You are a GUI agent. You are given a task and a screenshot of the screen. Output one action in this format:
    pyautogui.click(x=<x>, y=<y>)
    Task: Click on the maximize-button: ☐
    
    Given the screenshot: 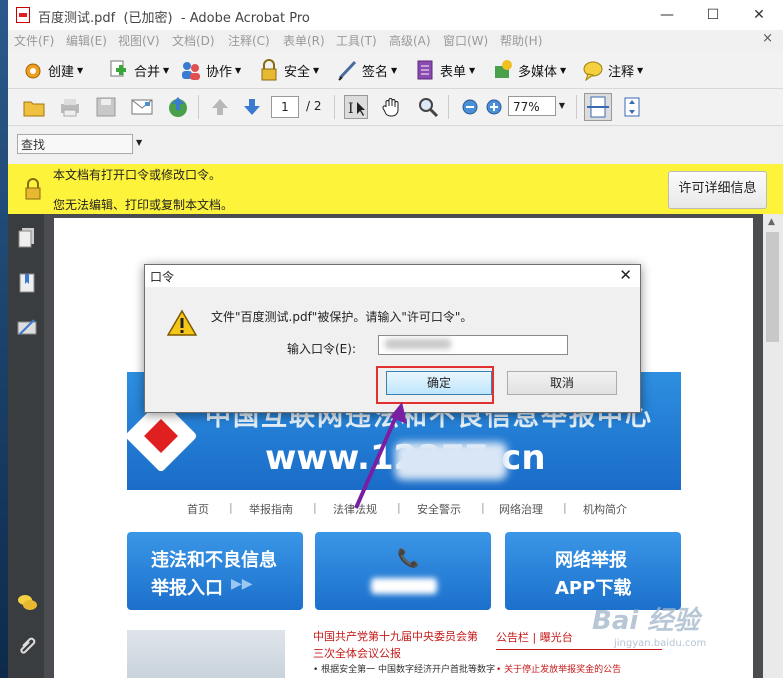 What is the action you would take?
    pyautogui.click(x=713, y=15)
    